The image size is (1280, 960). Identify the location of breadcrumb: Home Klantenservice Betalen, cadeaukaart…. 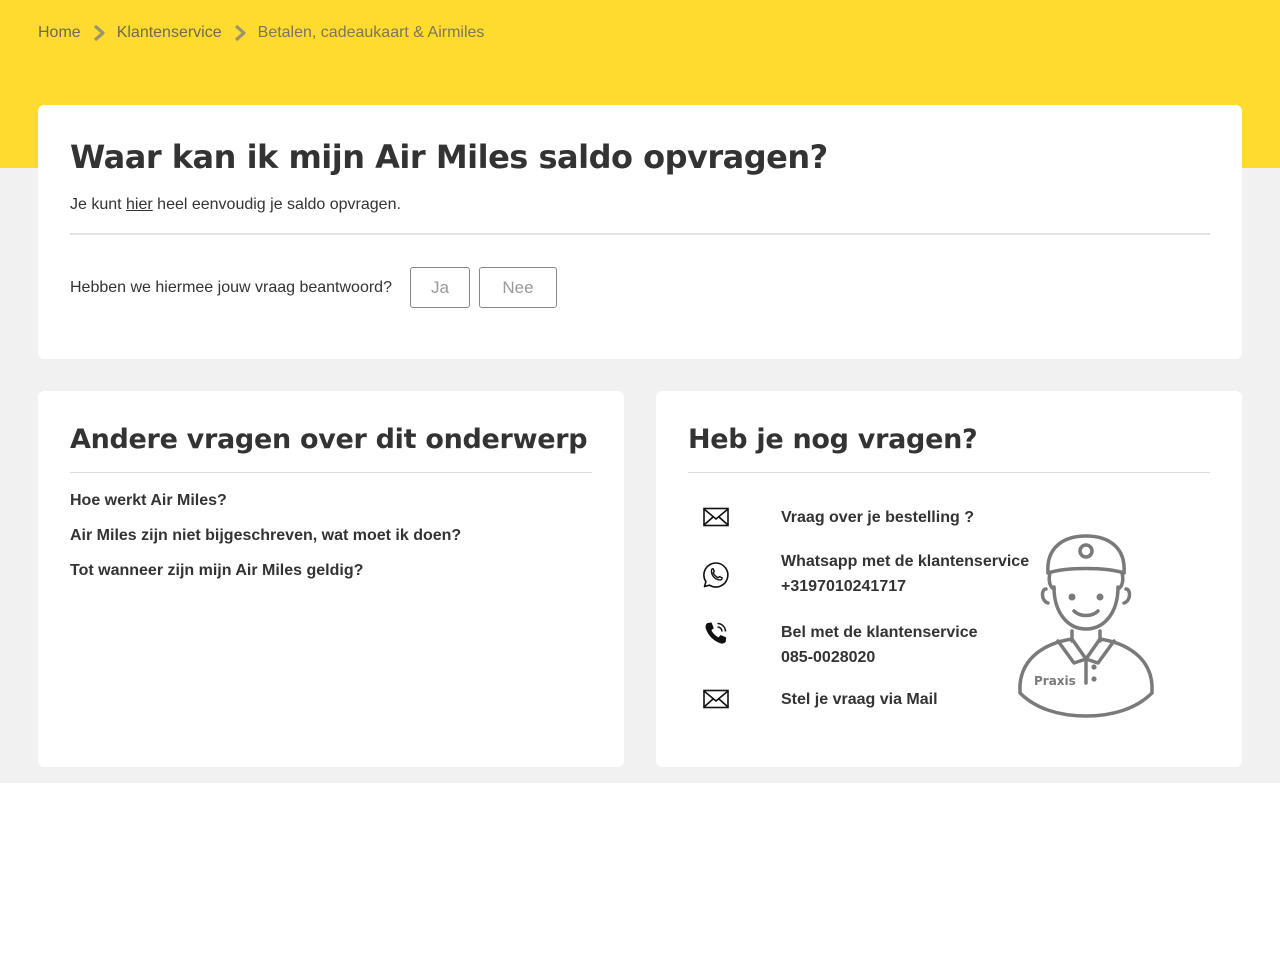
(261, 33).